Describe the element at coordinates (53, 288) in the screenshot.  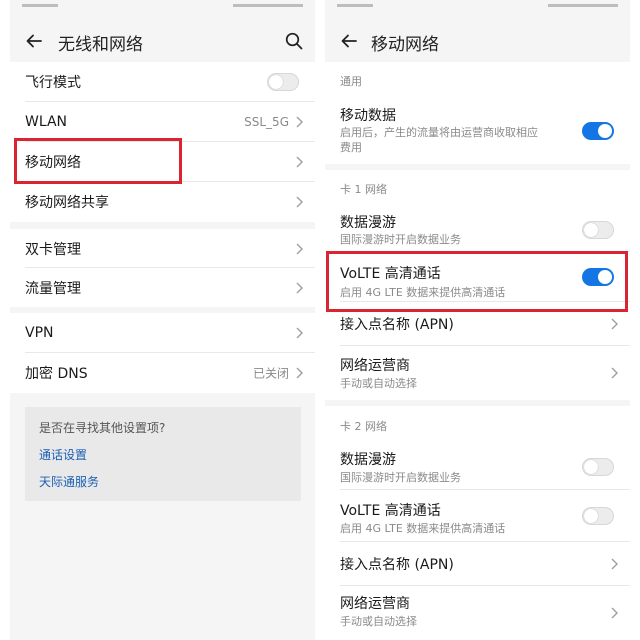
I see `data-usage-label: 流量管理` at that location.